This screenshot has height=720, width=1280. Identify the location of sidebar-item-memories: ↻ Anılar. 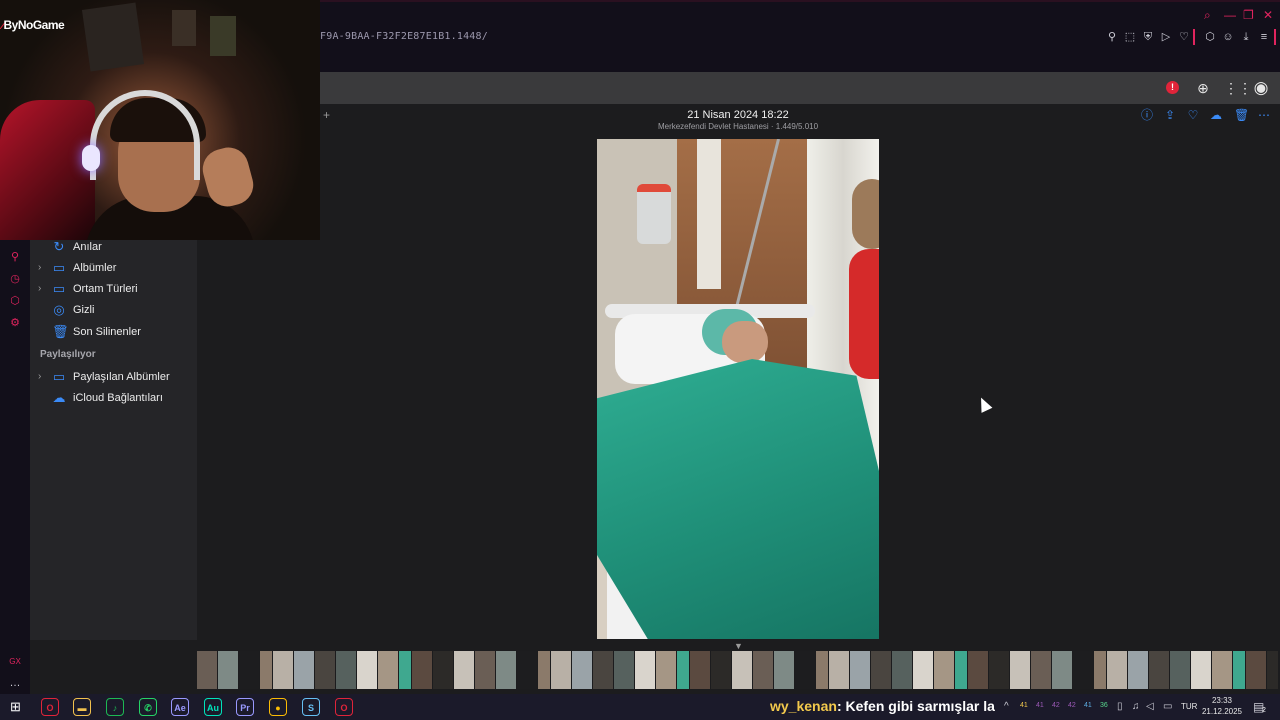
(113, 248).